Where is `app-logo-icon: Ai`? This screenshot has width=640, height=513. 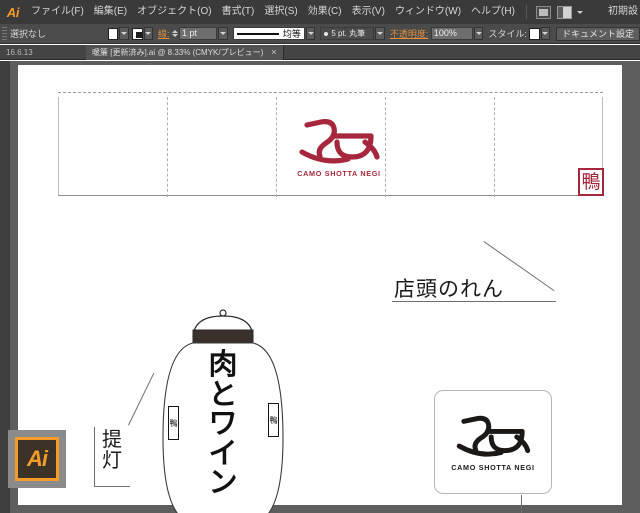 app-logo-icon: Ai is located at coordinates (13, 12).